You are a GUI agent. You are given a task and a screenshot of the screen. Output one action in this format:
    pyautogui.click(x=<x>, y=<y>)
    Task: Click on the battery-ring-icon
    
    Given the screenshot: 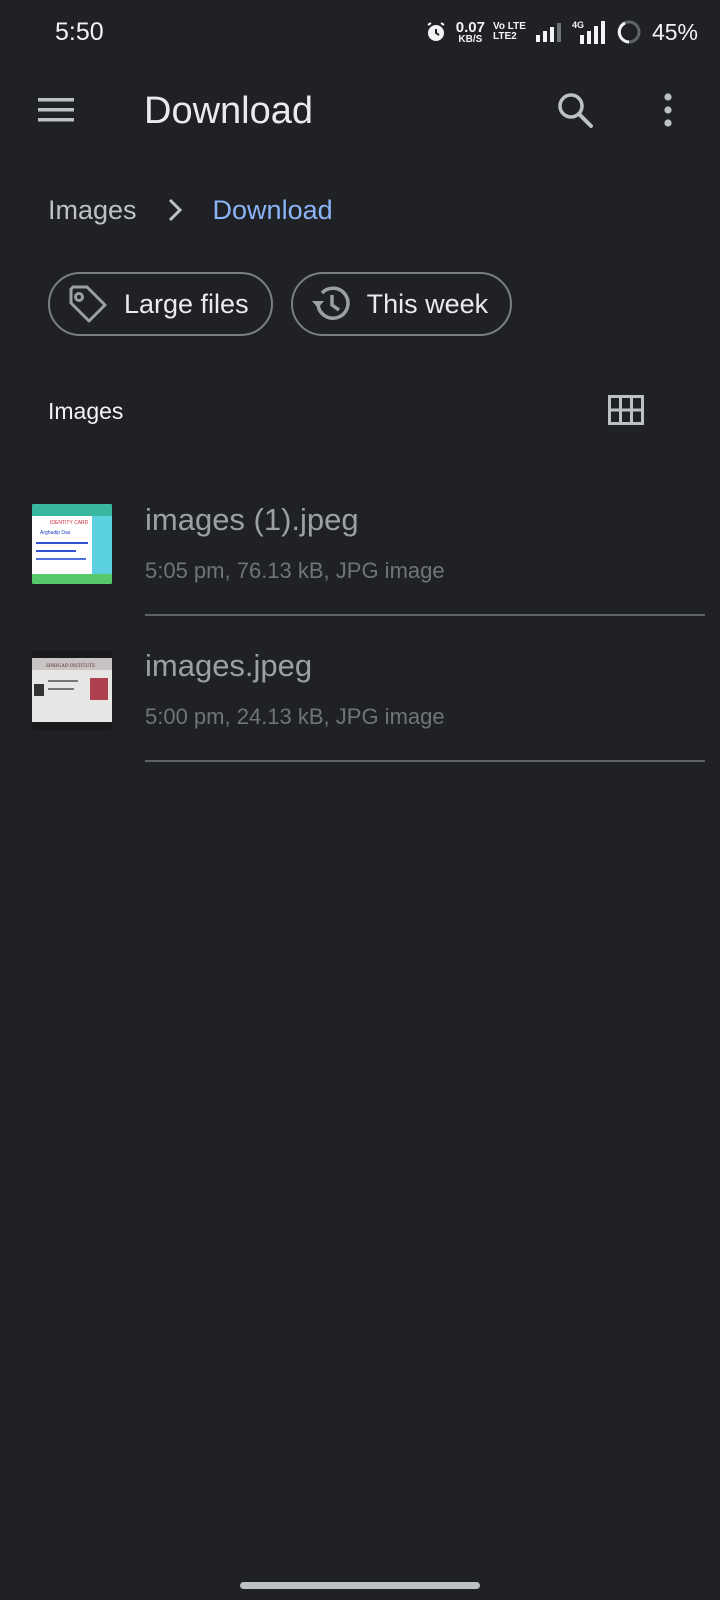 What is the action you would take?
    pyautogui.click(x=629, y=32)
    